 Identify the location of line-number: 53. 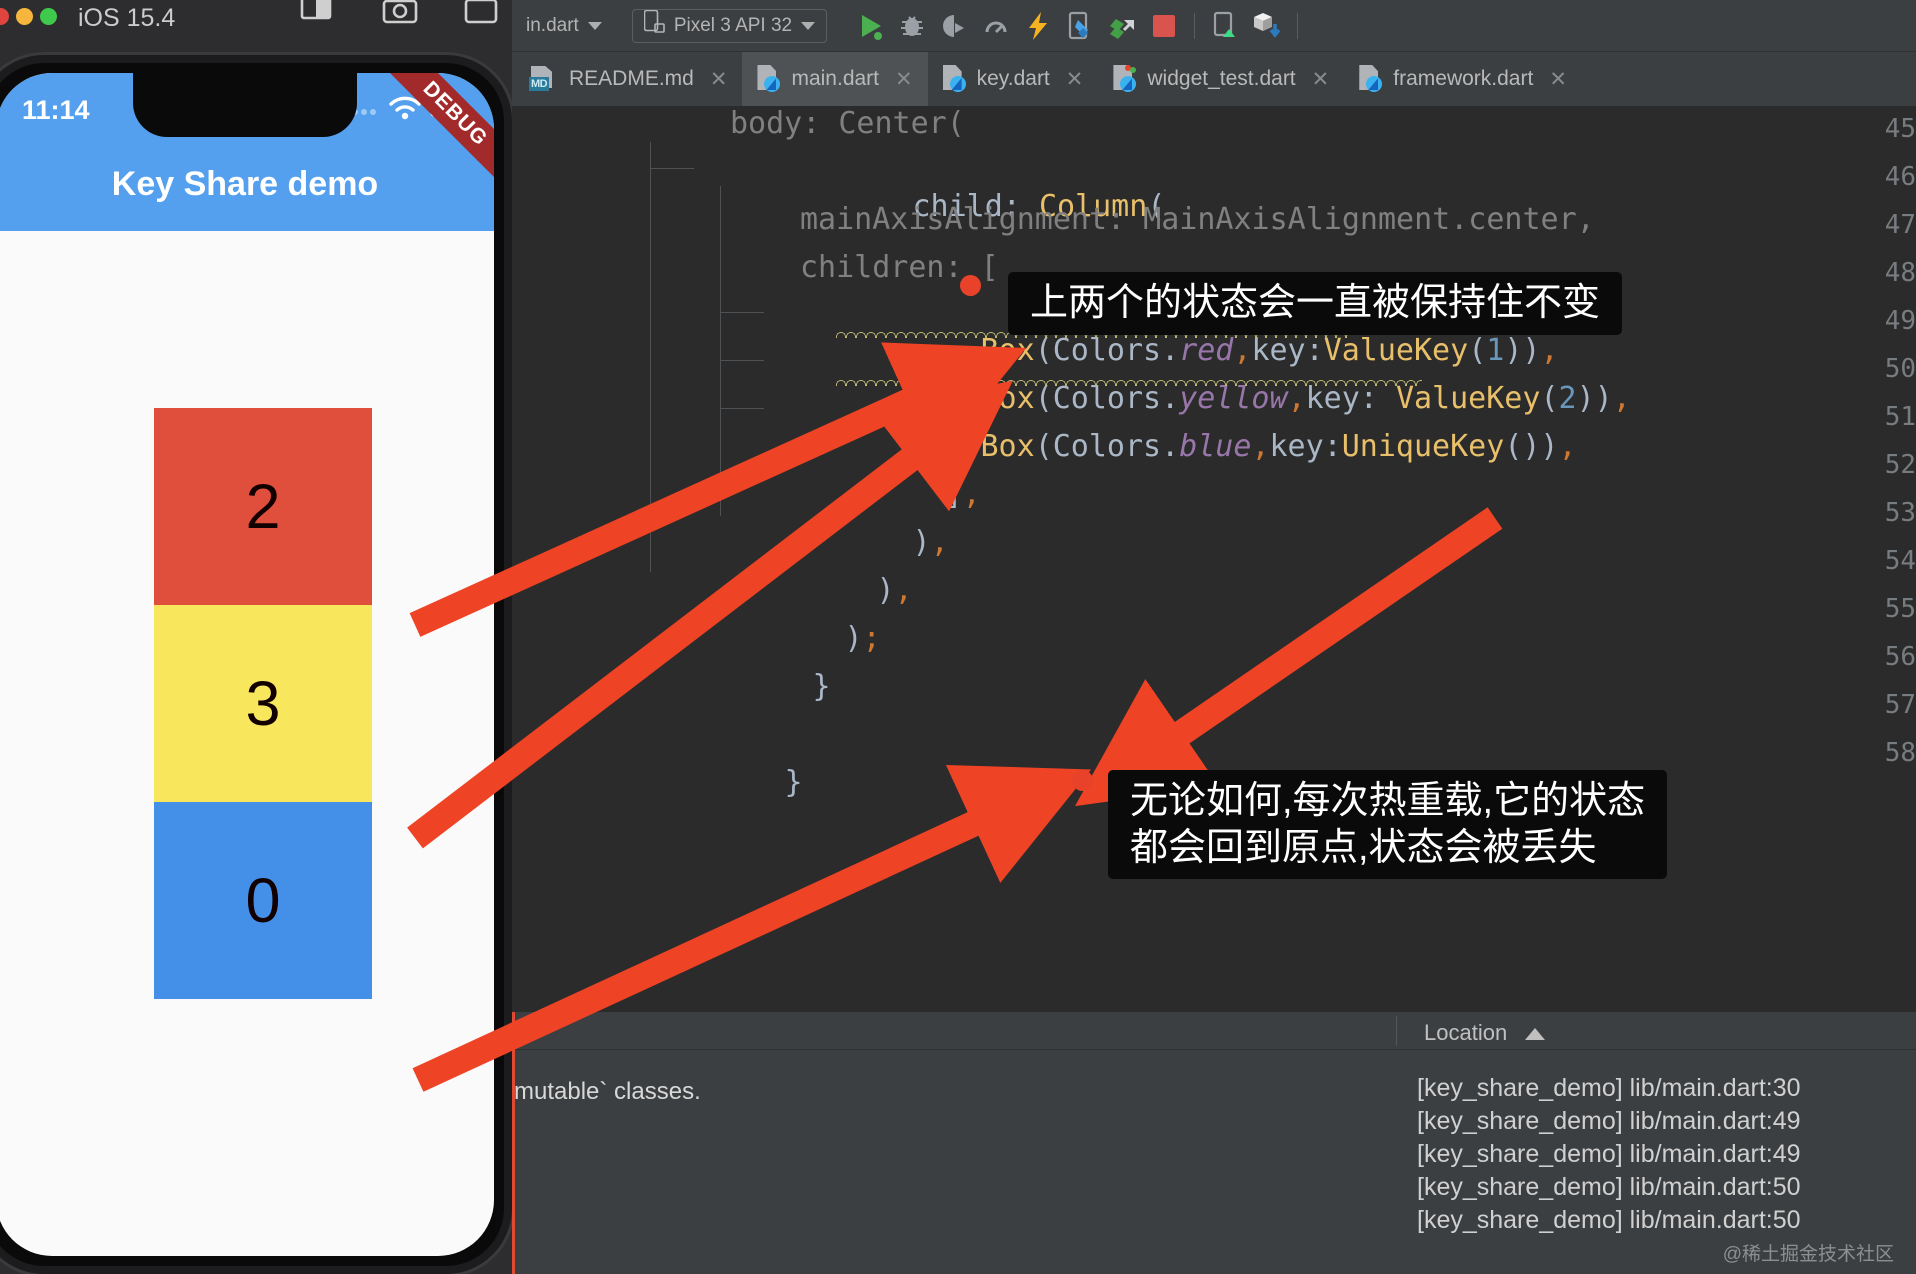
(1900, 513).